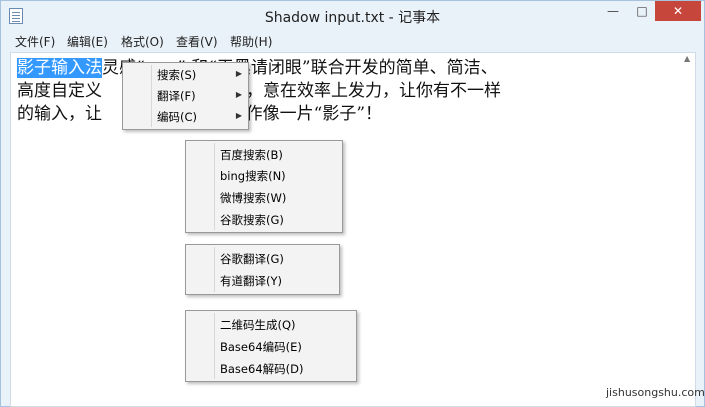  Describe the element at coordinates (252, 259) in the screenshot. I see `menu-item-google-translate: 谷歌翻译(G)` at that location.